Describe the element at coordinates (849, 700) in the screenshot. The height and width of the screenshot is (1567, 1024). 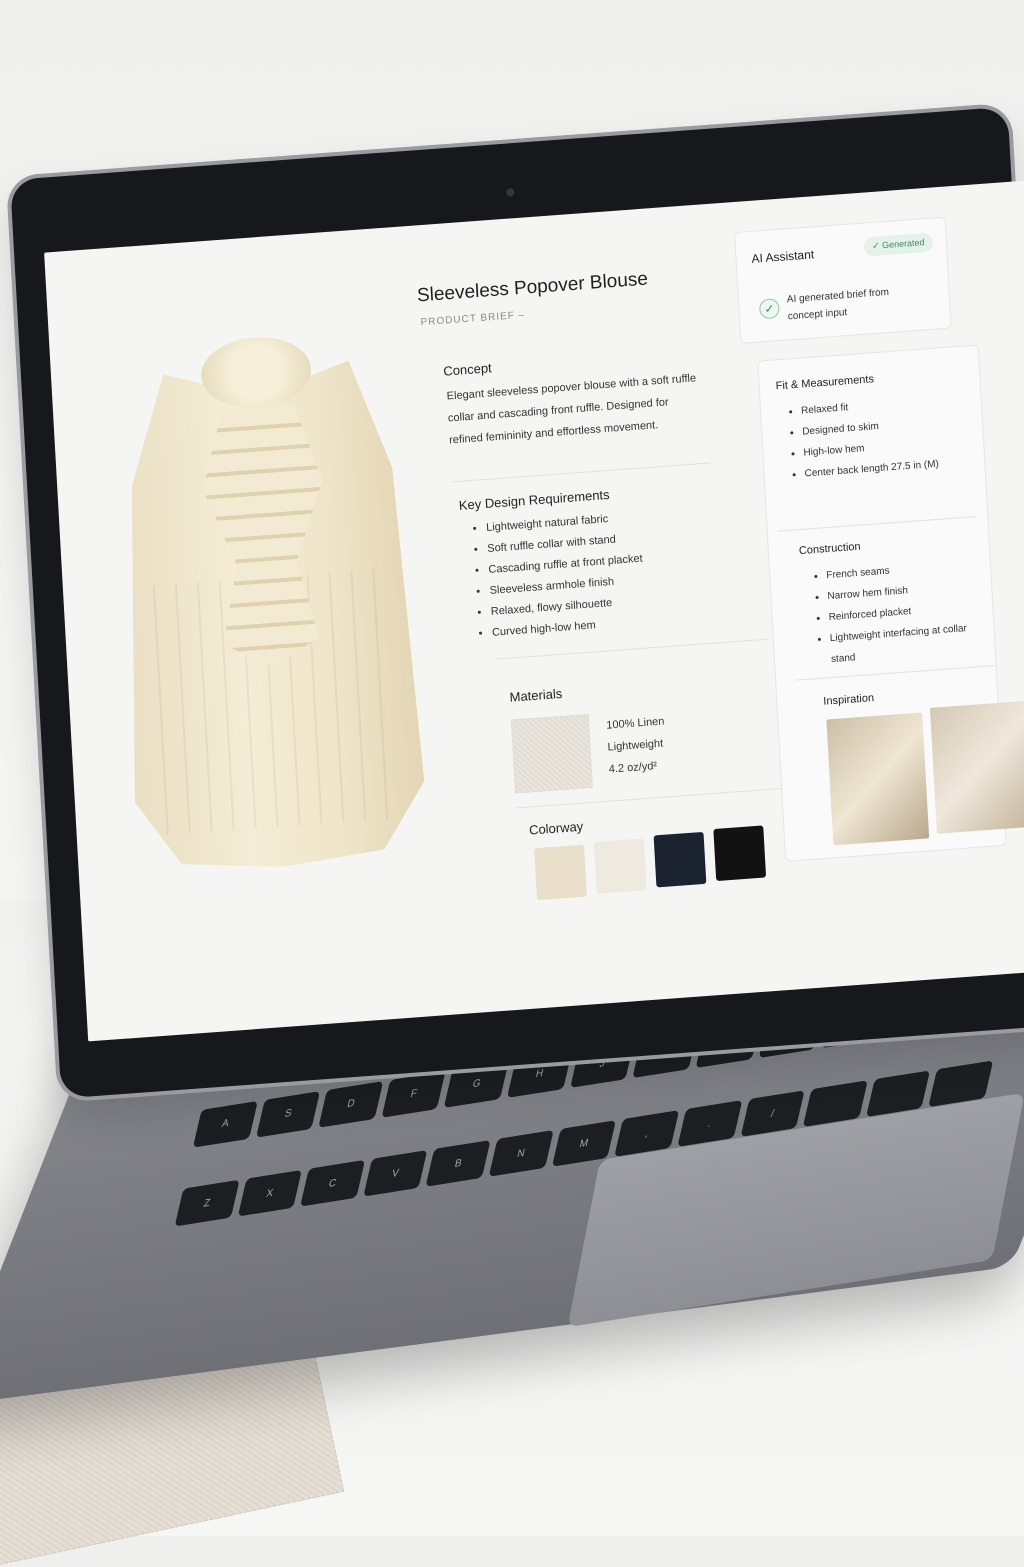
I see `inspiration-heading: Inspiration` at that location.